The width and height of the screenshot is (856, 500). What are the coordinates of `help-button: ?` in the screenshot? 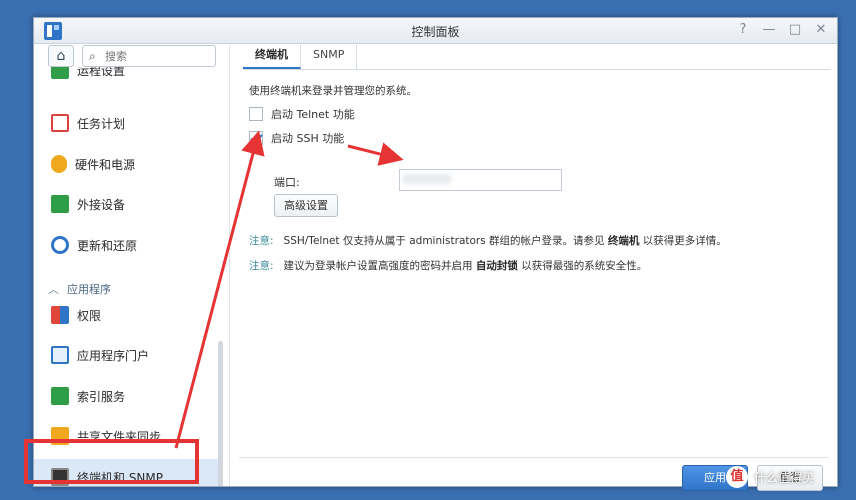 It's located at (743, 30).